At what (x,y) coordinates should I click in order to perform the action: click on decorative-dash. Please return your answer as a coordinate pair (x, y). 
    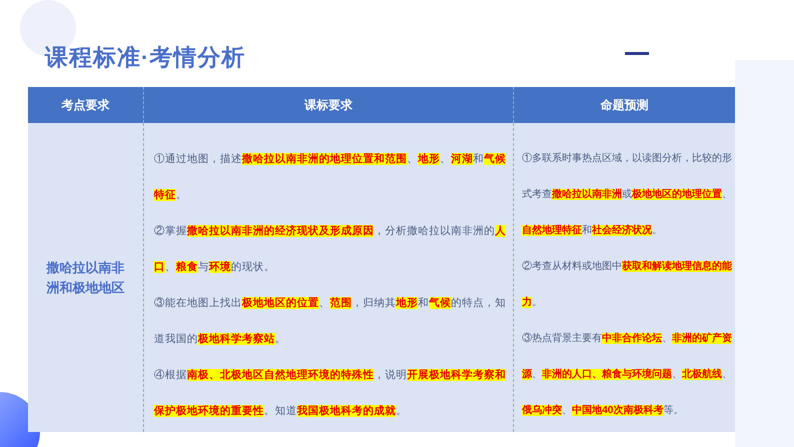
    Looking at the image, I should click on (637, 53).